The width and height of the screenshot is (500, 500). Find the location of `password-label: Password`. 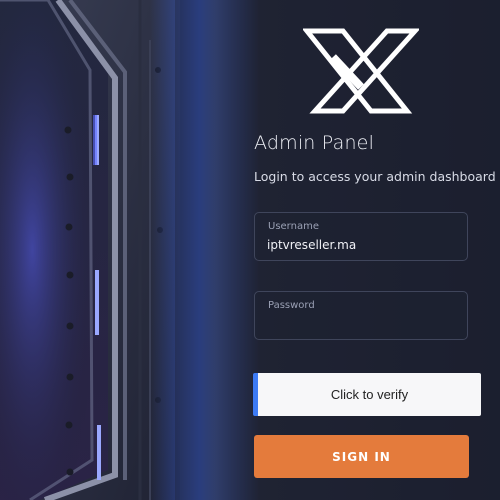

password-label: Password is located at coordinates (291, 305).